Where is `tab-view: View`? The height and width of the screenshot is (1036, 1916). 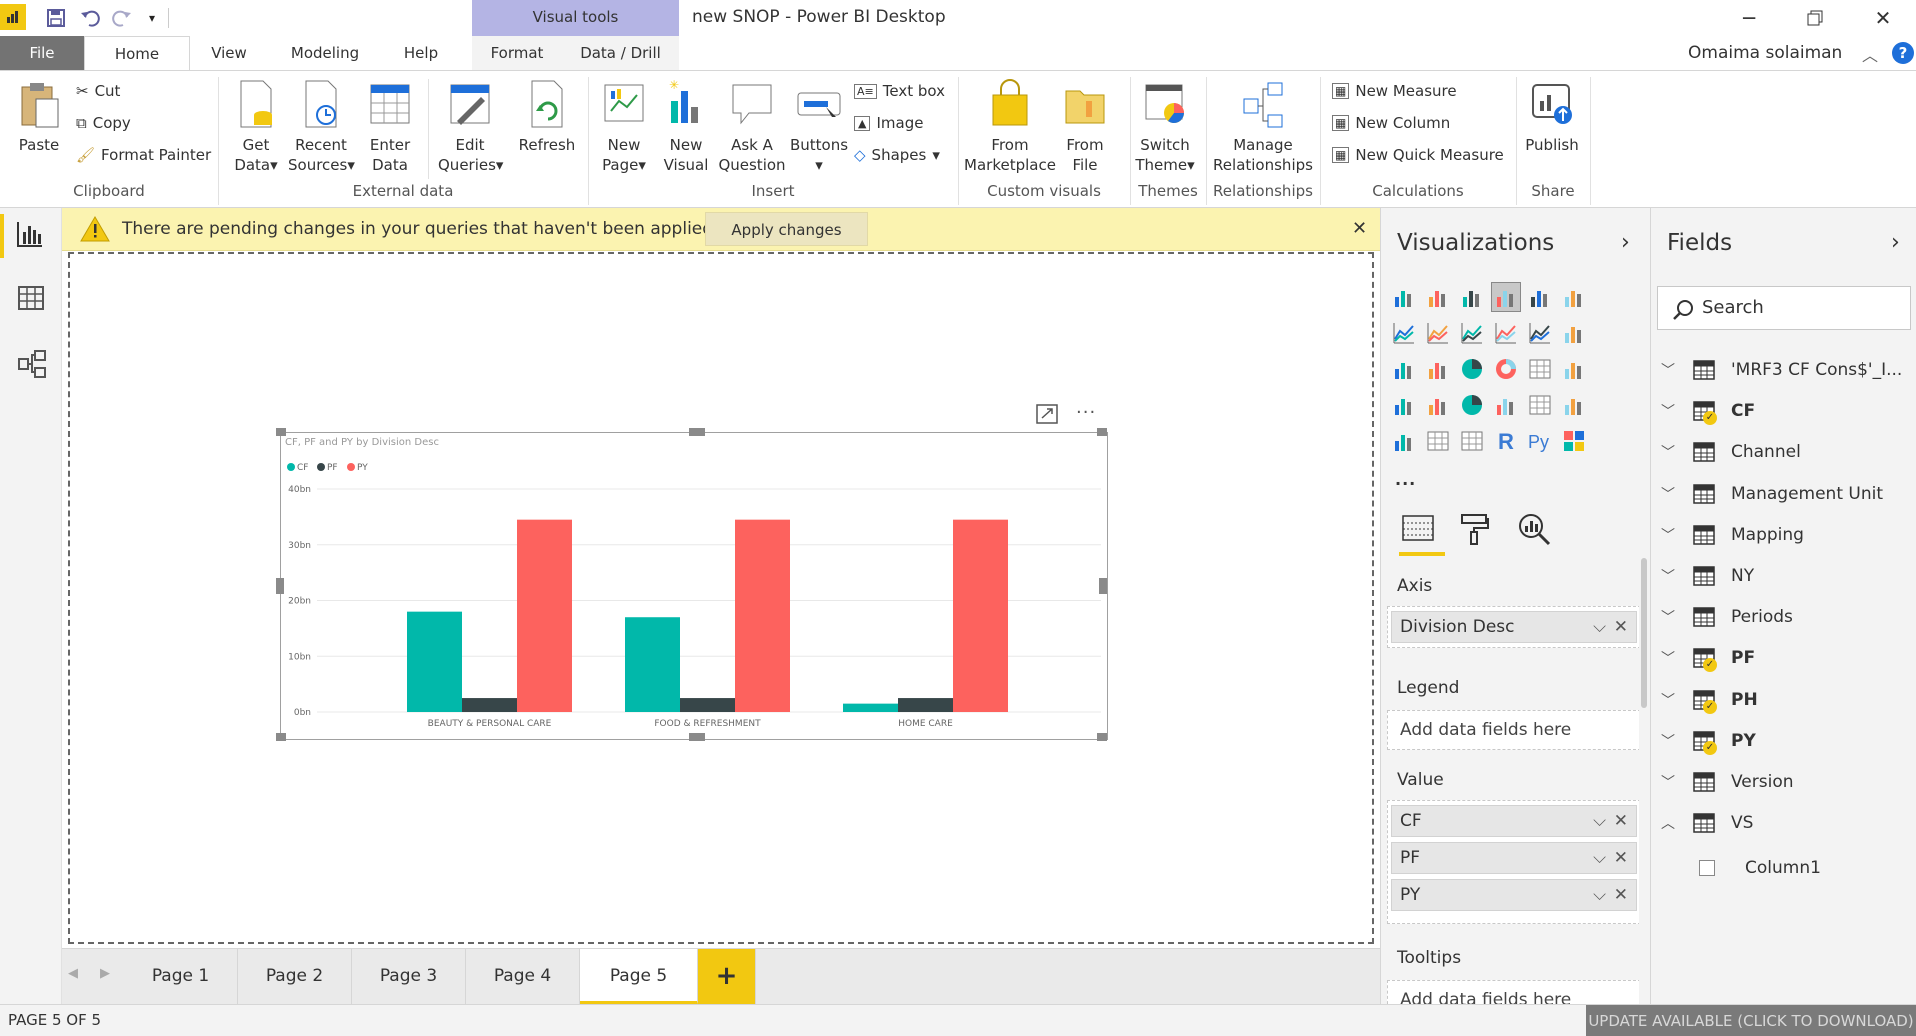
tab-view: View is located at coordinates (229, 53).